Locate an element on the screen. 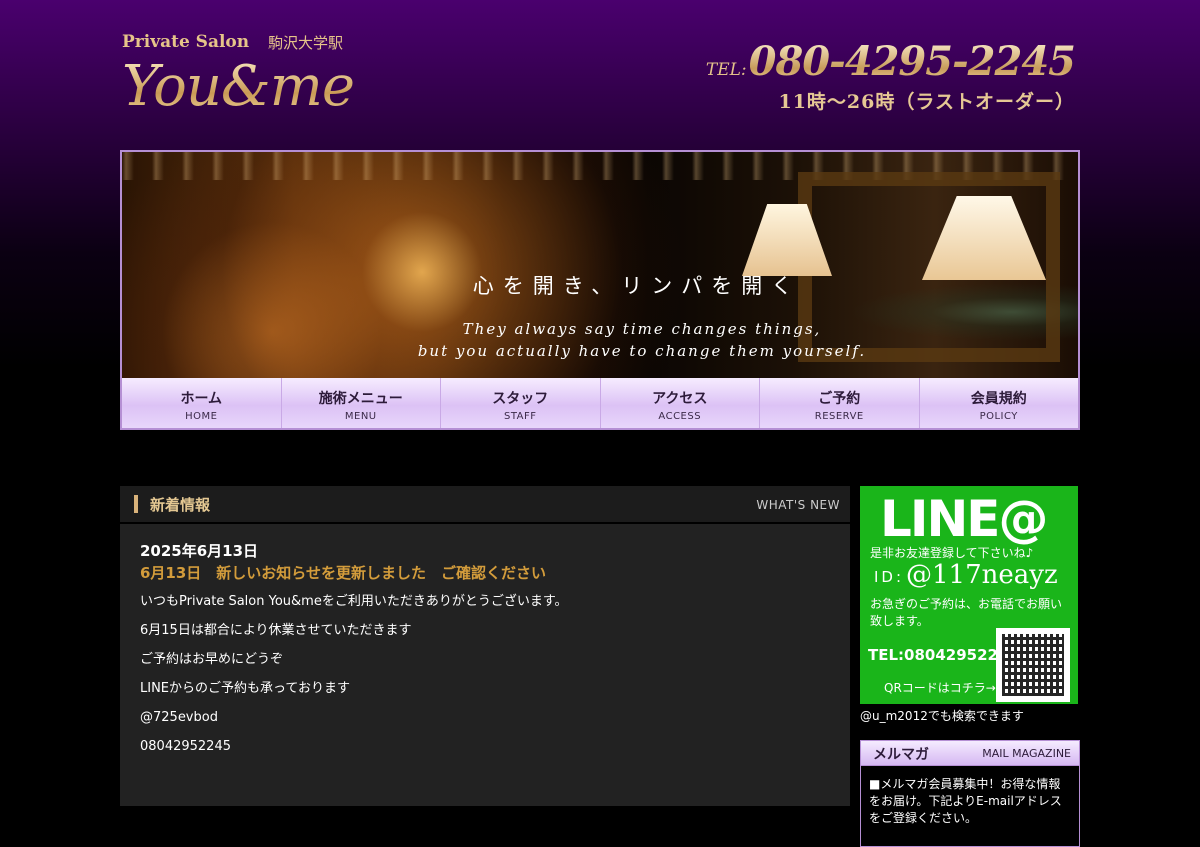  tagline-line-1: They always say time changes things, is located at coordinates (642, 329).